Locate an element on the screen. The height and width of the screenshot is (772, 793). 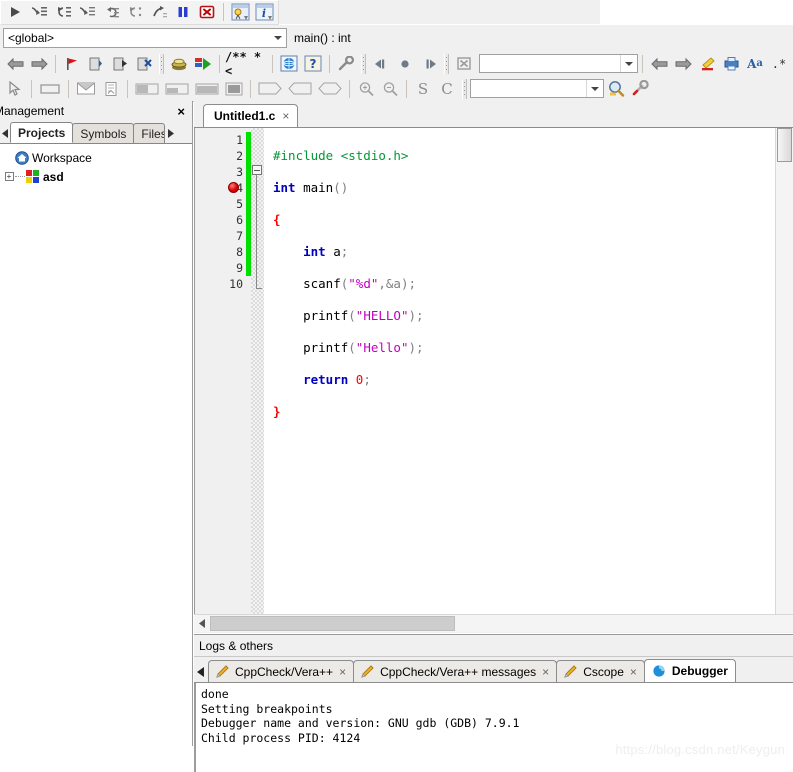
find-next-button is located at coordinates (683, 64).